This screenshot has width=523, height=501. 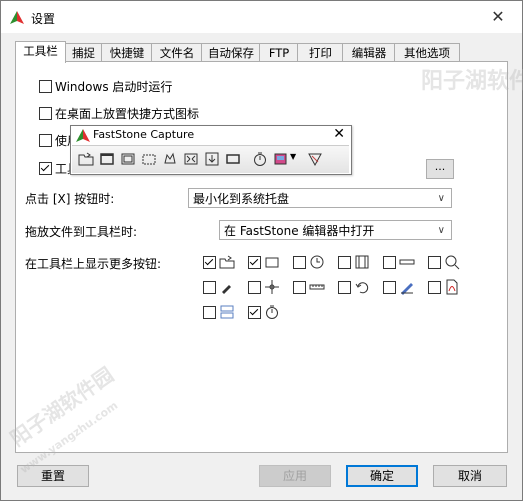 What do you see at coordinates (127, 114) in the screenshot?
I see `desktop-shortcut-label: 在桌面上放置快捷方式图标` at bounding box center [127, 114].